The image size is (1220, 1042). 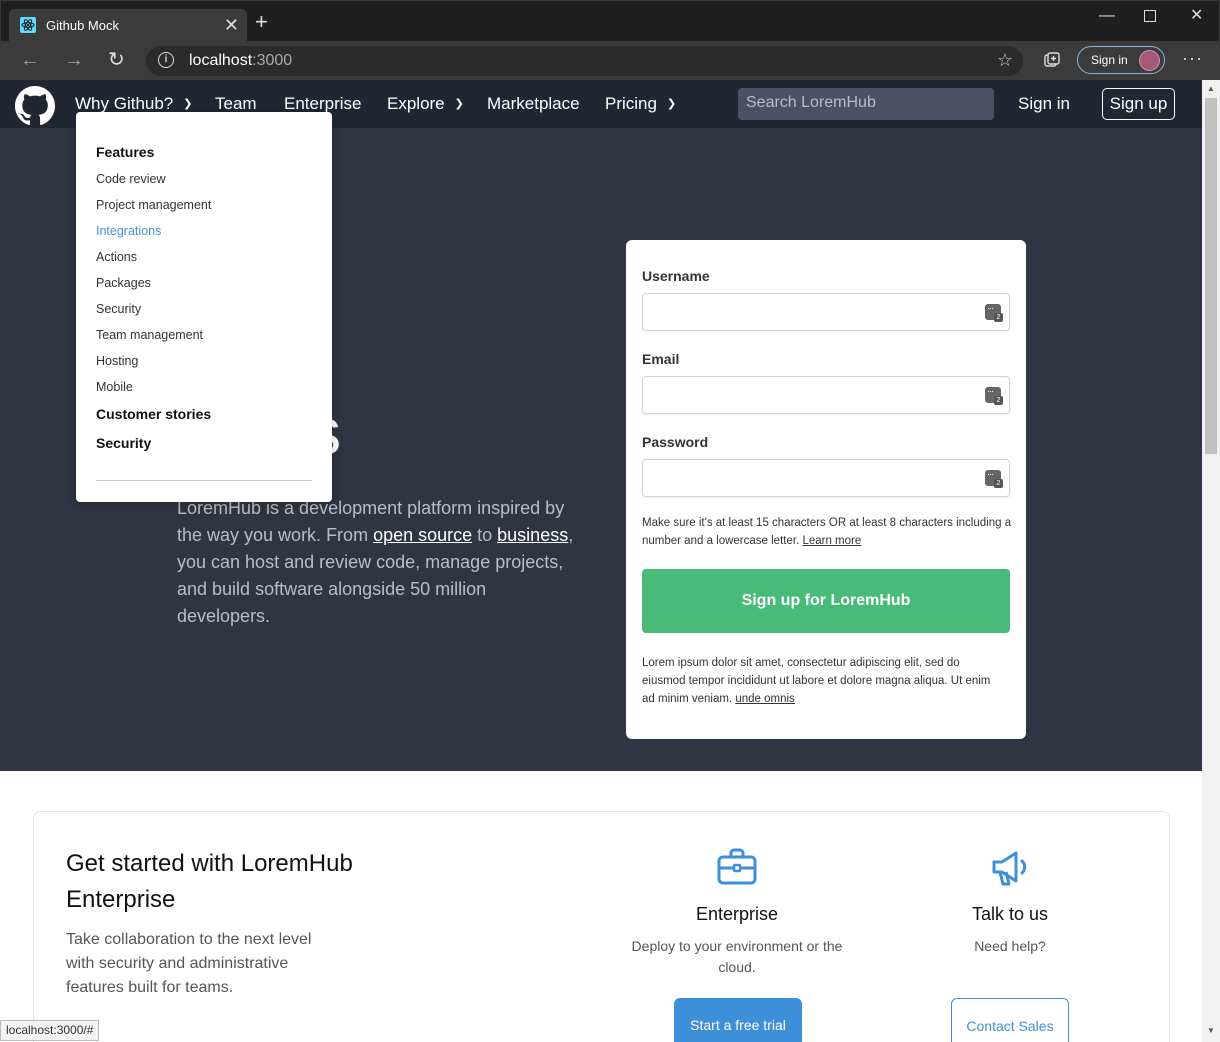 What do you see at coordinates (584, 61) in the screenshot?
I see `address-bar: i localhost:3000 ☆` at bounding box center [584, 61].